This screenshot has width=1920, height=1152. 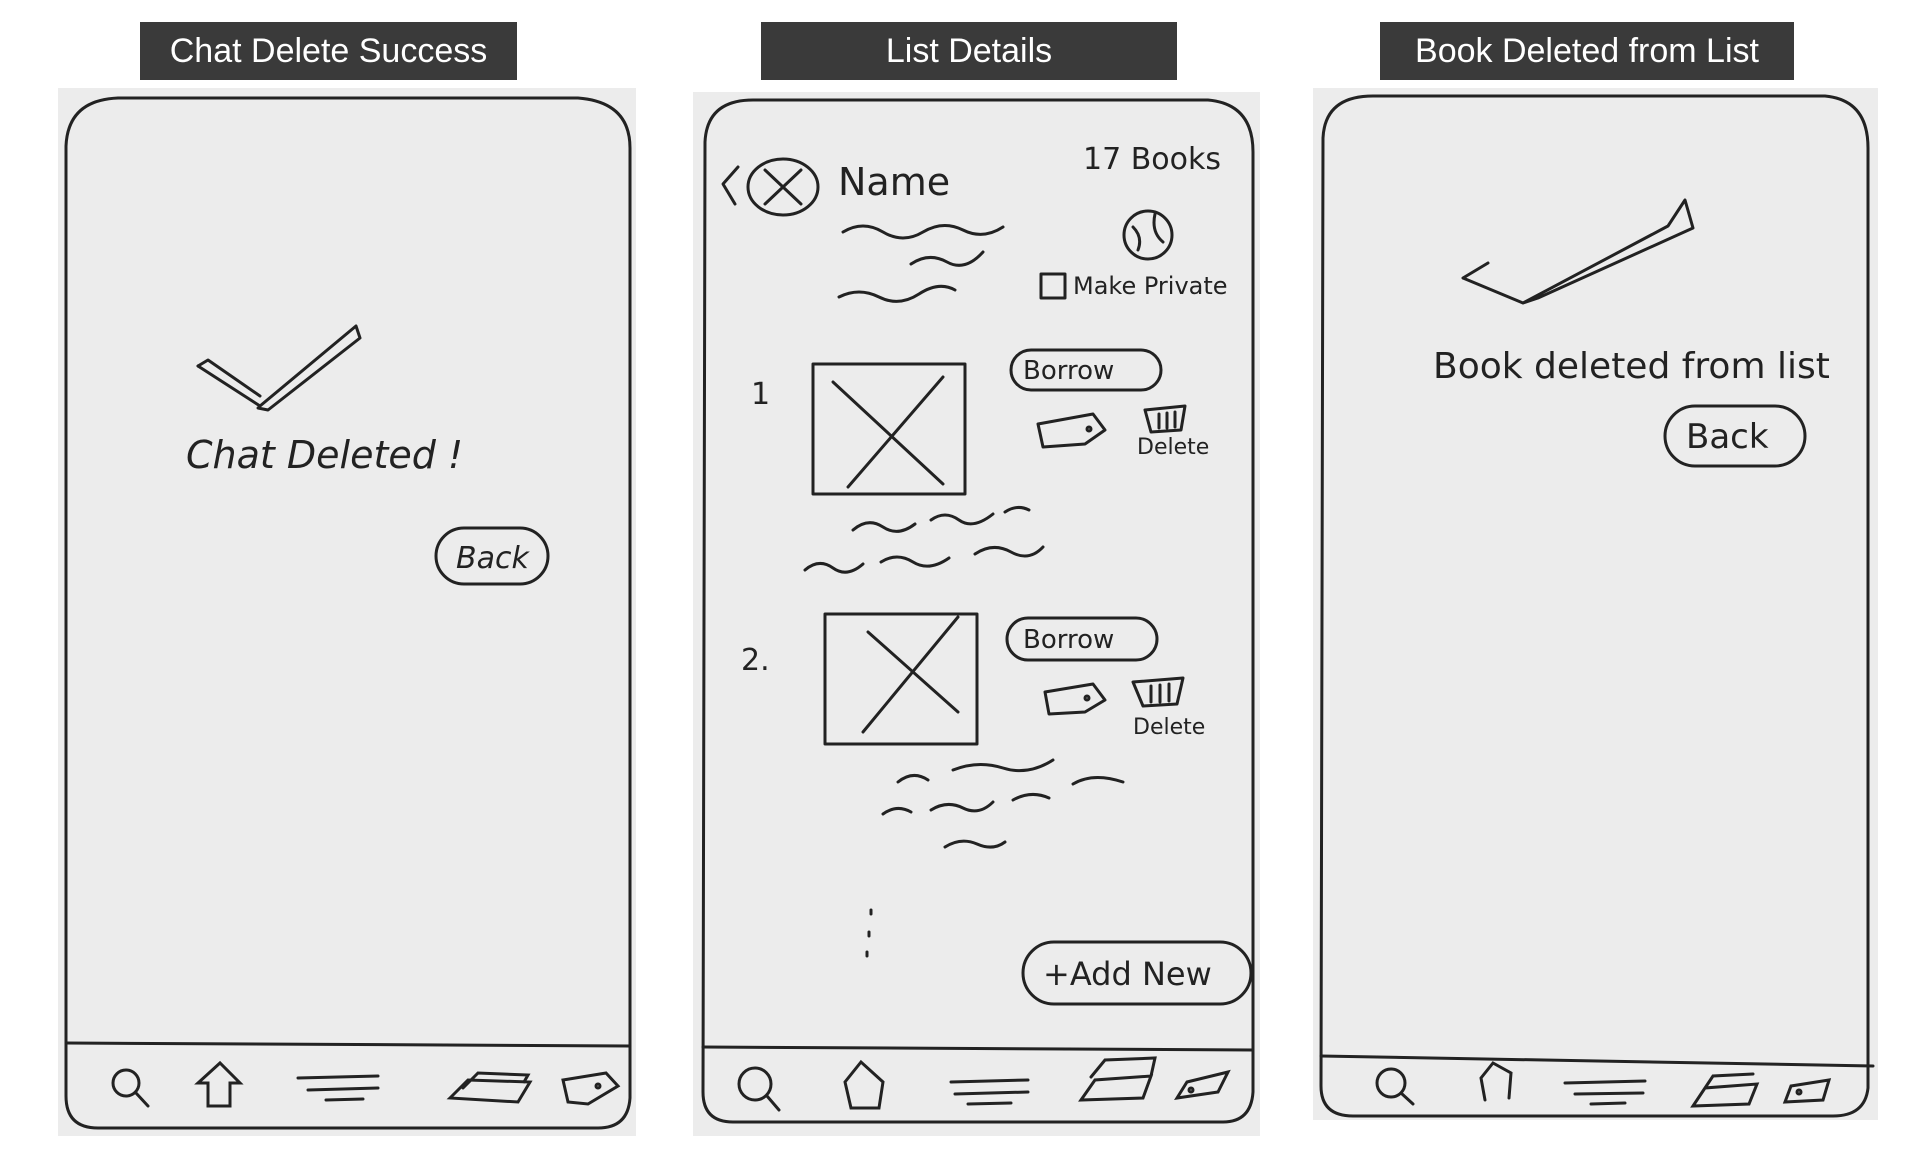 What do you see at coordinates (869, 933) in the screenshot?
I see `more-items-ellipsis` at bounding box center [869, 933].